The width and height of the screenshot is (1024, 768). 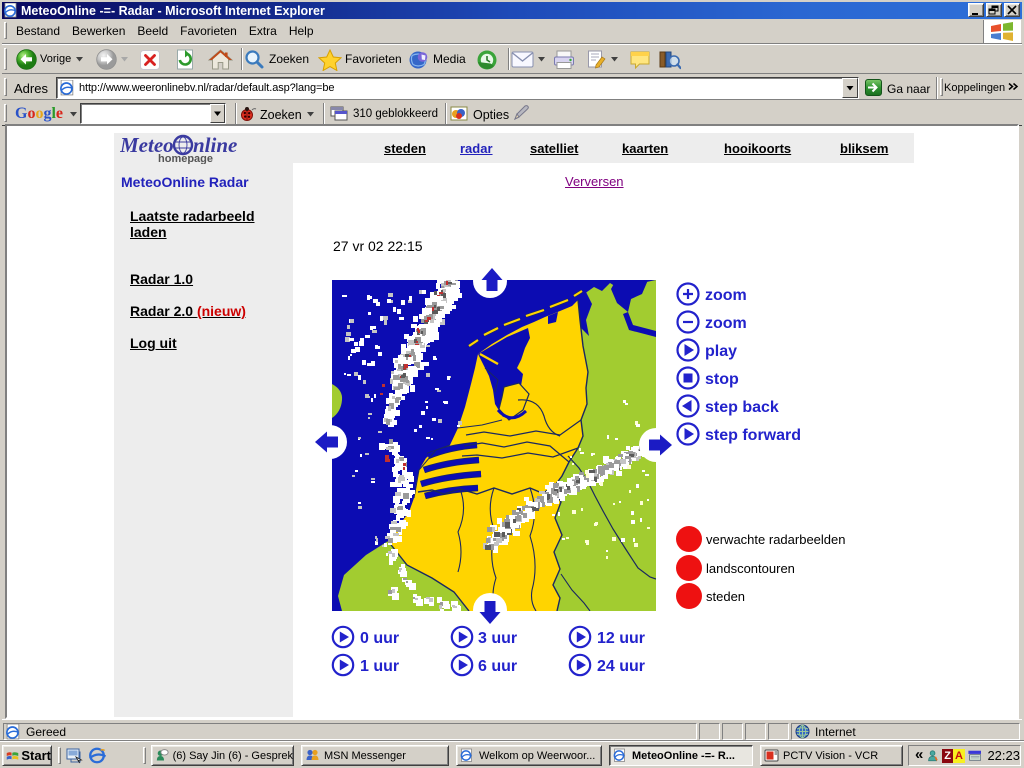 What do you see at coordinates (621, 666) in the screenshot?
I see `svg-text: 24 uur` at bounding box center [621, 666].